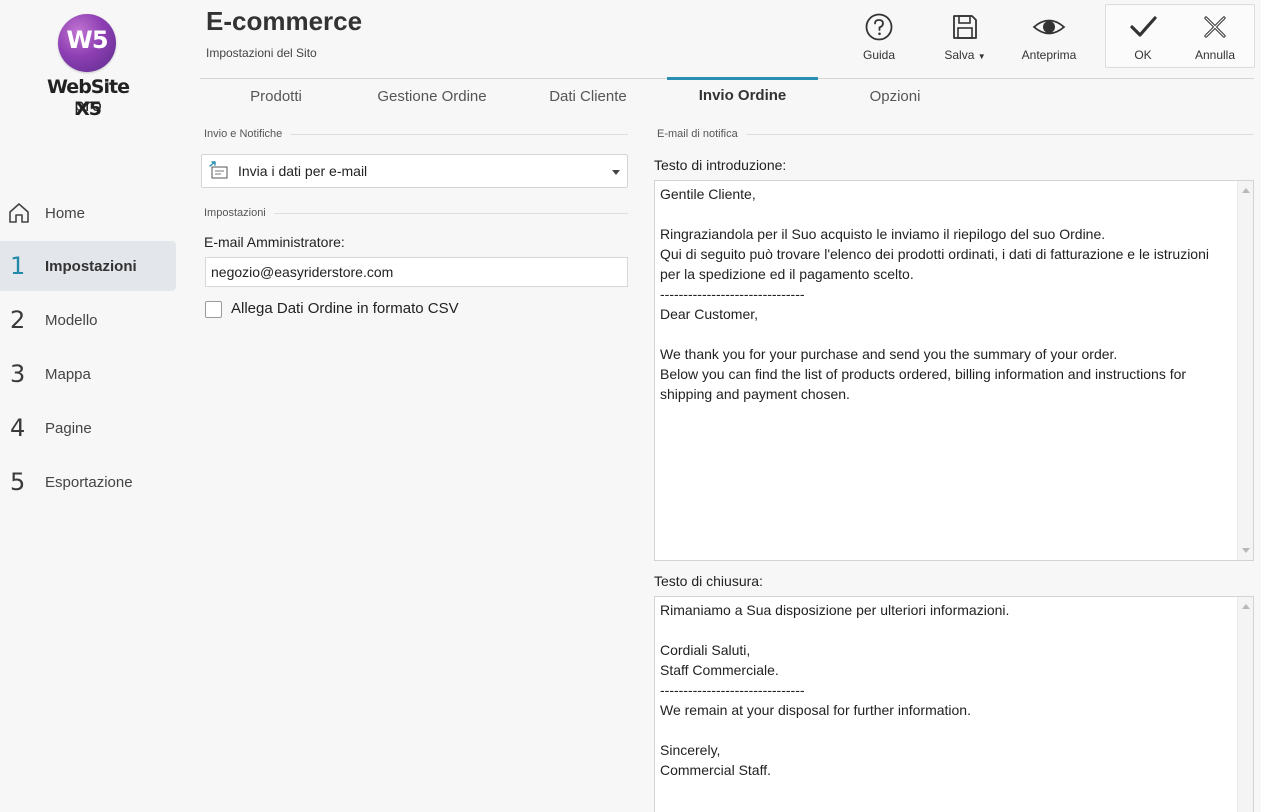  I want to click on closing-text-label: Testo di chiusura:, so click(708, 581).